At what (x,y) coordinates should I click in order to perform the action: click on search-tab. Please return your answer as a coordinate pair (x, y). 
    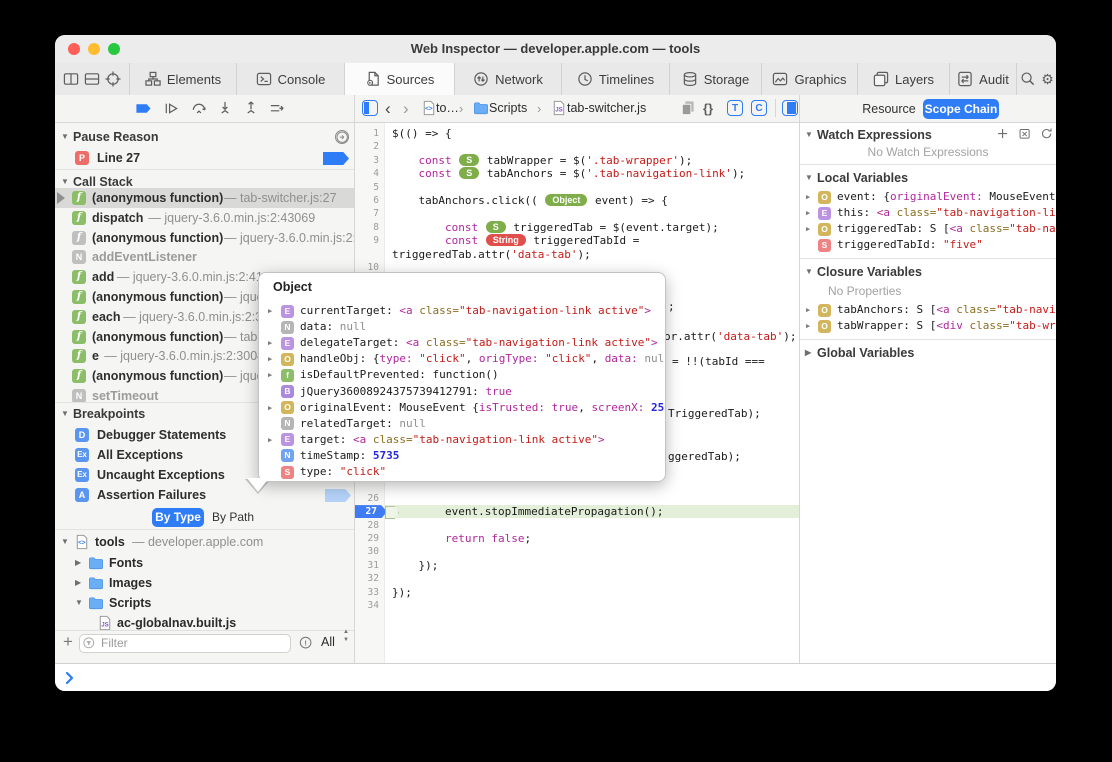
    Looking at the image, I should click on (1028, 79).